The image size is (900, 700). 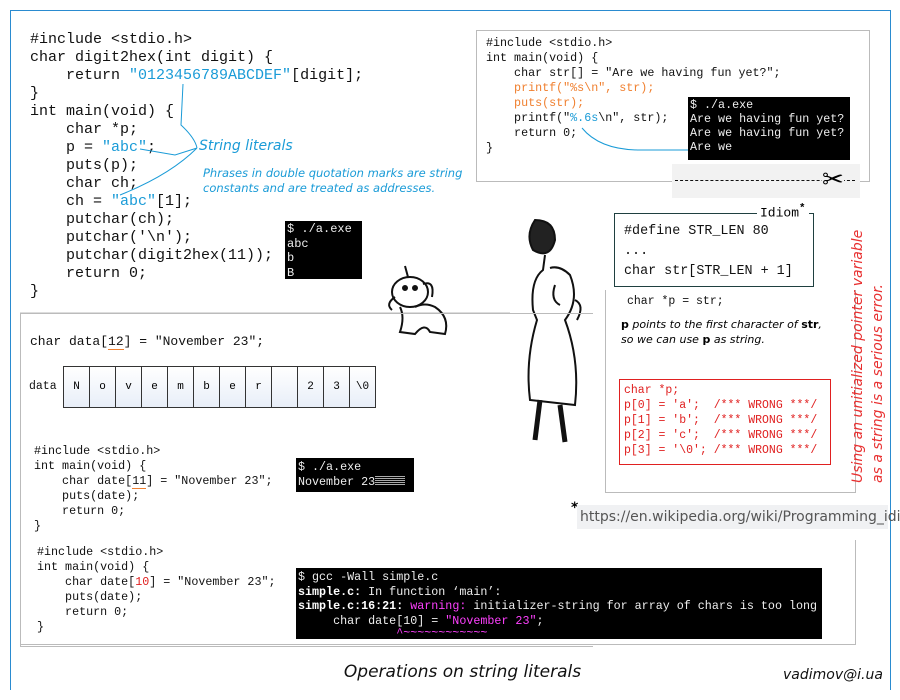 What do you see at coordinates (833, 180) in the screenshot?
I see `scissors-icon: ✂` at bounding box center [833, 180].